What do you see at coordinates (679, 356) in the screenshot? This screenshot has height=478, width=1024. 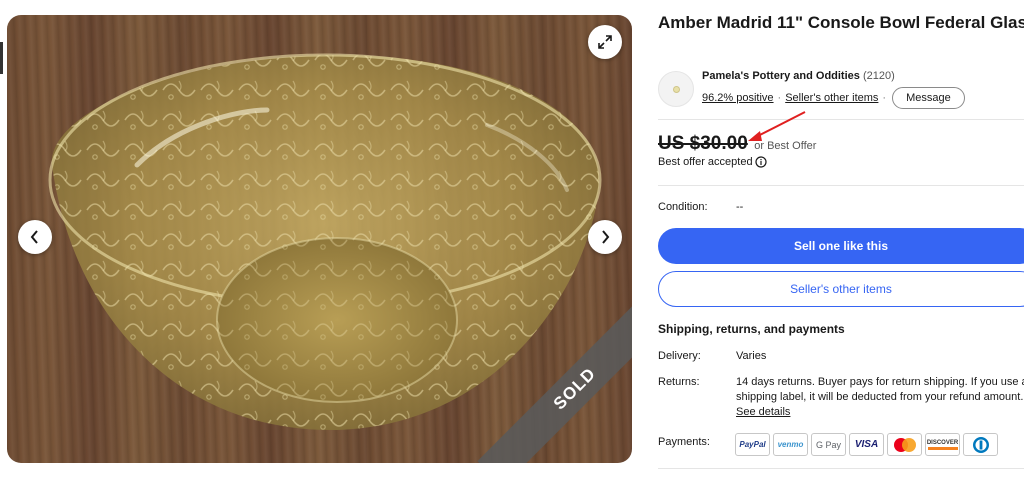 I see `delivery-label: Delivery:` at bounding box center [679, 356].